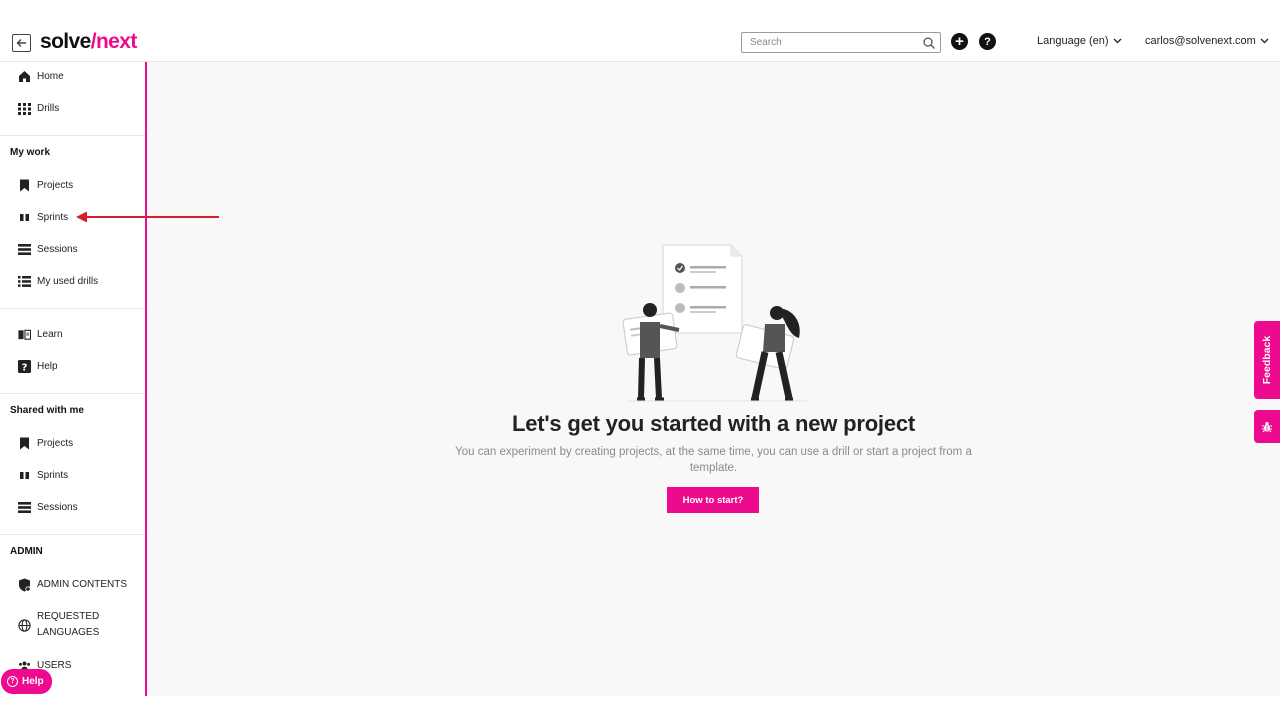 This screenshot has width=1280, height=720. What do you see at coordinates (47, 410) in the screenshot?
I see `section-shared-with-me: Shared with me` at bounding box center [47, 410].